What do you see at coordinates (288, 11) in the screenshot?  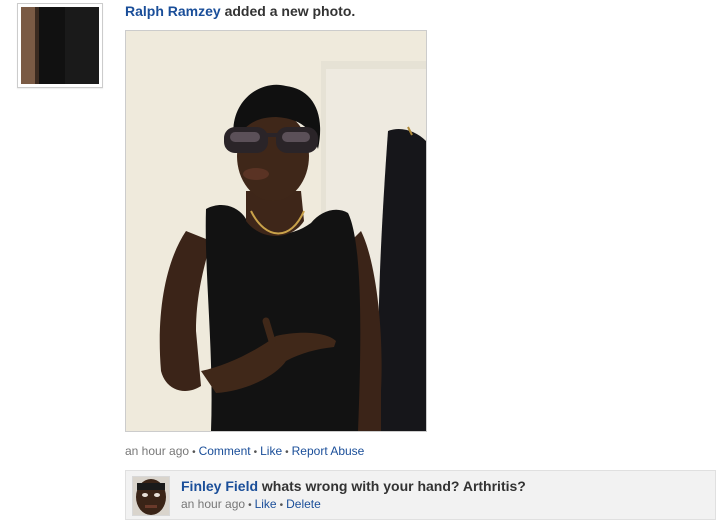 I see `story-action-text: added a new photo.` at bounding box center [288, 11].